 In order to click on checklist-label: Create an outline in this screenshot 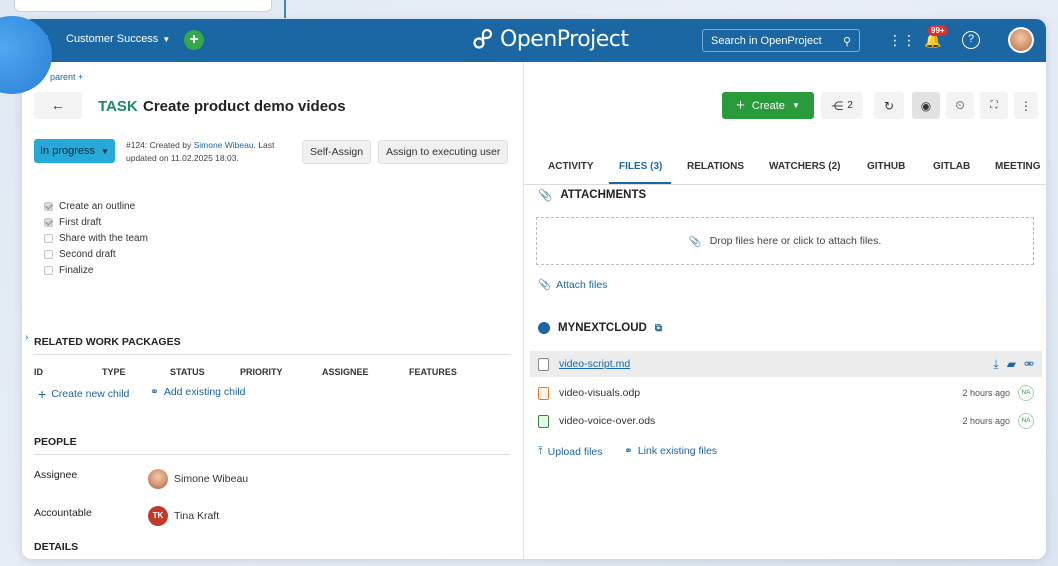, I will do `click(97, 206)`.